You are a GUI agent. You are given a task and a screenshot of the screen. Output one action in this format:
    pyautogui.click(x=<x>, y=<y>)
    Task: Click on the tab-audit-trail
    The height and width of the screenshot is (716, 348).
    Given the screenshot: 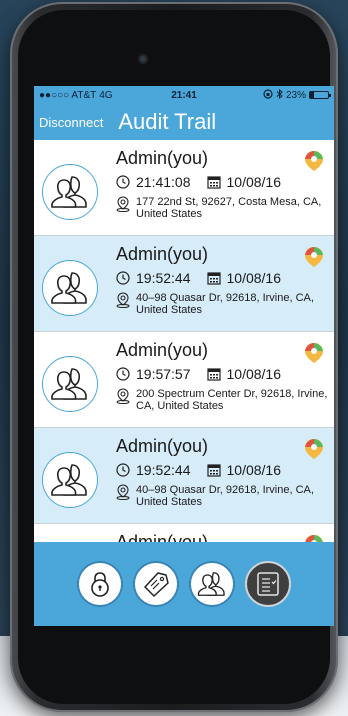 What is the action you would take?
    pyautogui.click(x=268, y=584)
    